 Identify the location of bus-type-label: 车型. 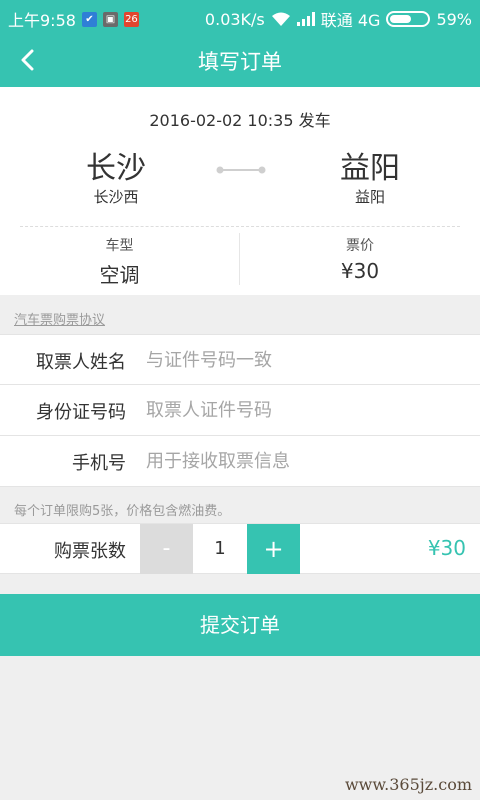
(119, 246).